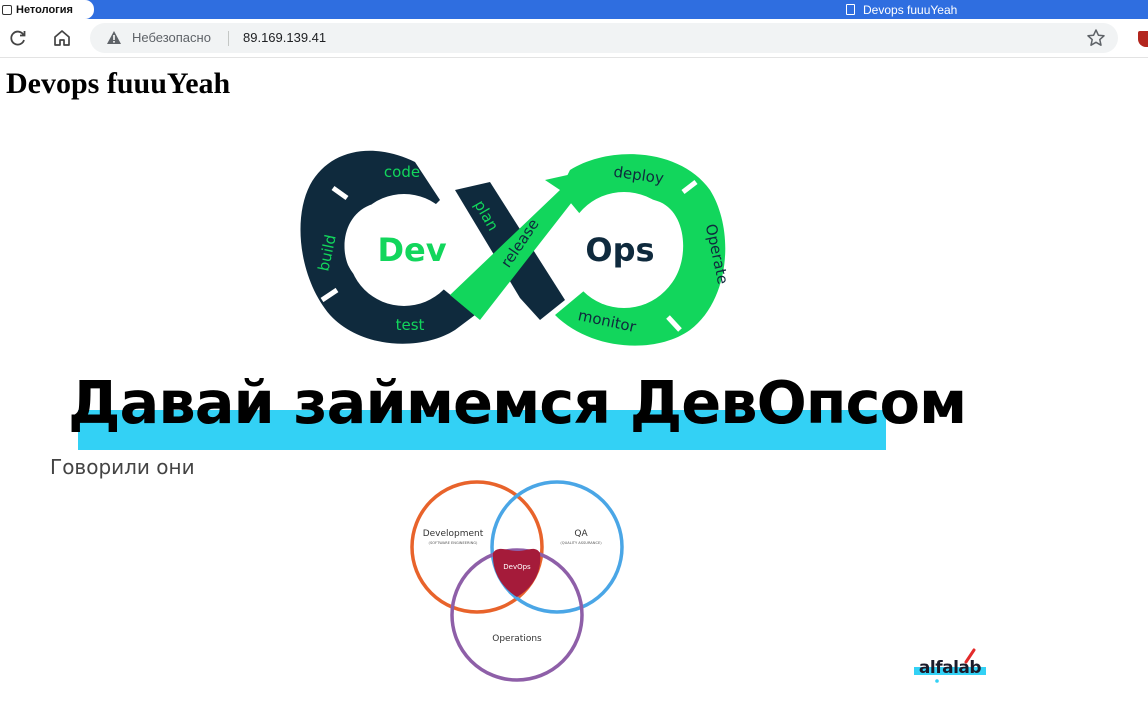 The height and width of the screenshot is (714, 1148). Describe the element at coordinates (411, 250) in the screenshot. I see `dev-word: Dev` at that location.